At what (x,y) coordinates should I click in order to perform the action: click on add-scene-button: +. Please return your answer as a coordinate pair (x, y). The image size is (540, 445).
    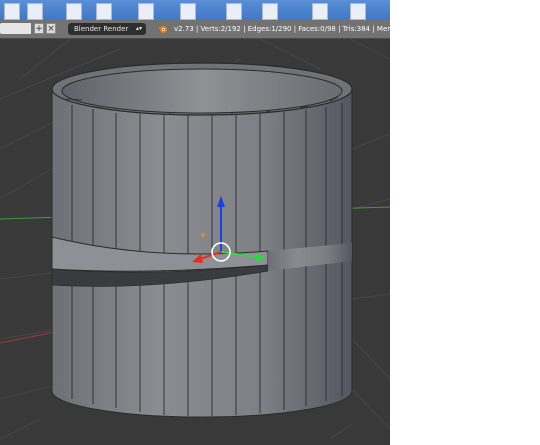
    Looking at the image, I should click on (39, 28).